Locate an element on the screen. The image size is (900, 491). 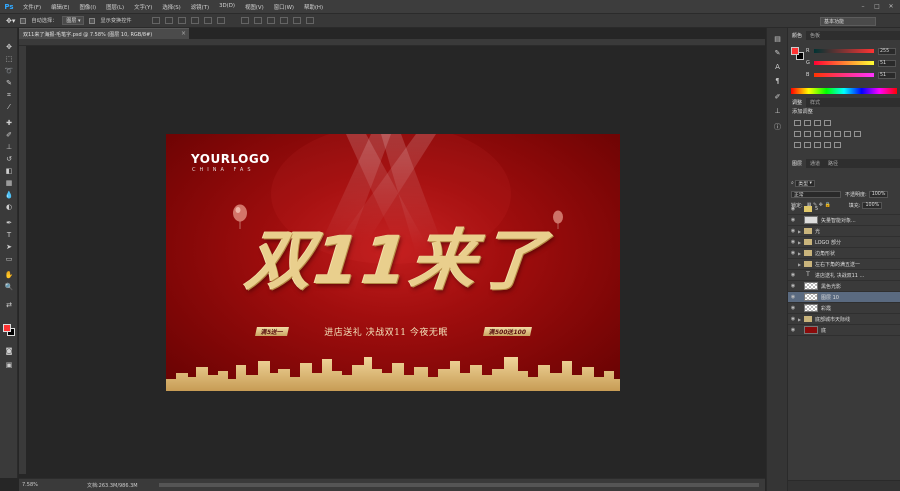
align-top-icon is located at coordinates (155, 20).